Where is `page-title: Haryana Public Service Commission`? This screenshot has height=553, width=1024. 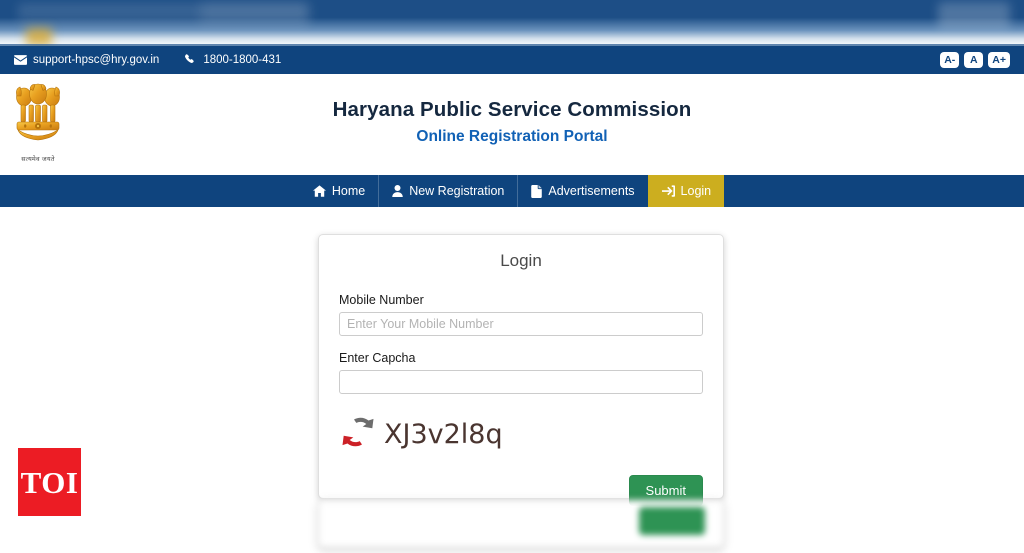 page-title: Haryana Public Service Commission is located at coordinates (512, 109).